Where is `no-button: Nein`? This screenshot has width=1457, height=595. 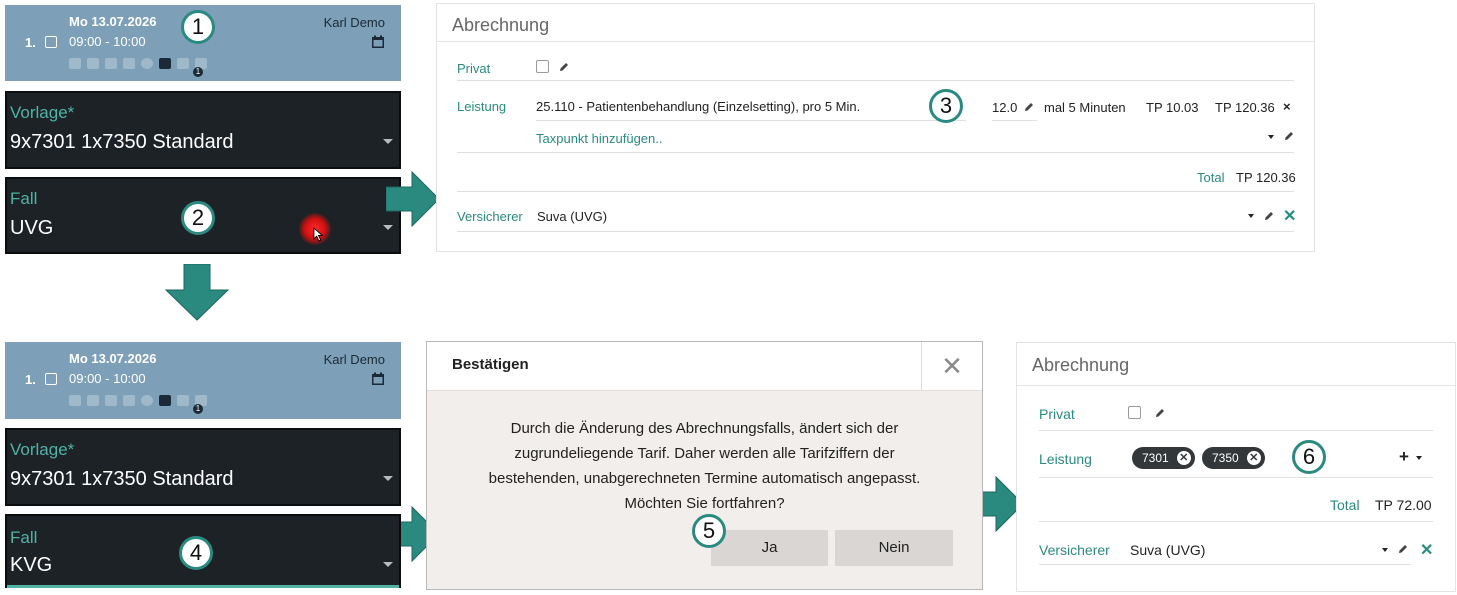
no-button: Nein is located at coordinates (894, 548).